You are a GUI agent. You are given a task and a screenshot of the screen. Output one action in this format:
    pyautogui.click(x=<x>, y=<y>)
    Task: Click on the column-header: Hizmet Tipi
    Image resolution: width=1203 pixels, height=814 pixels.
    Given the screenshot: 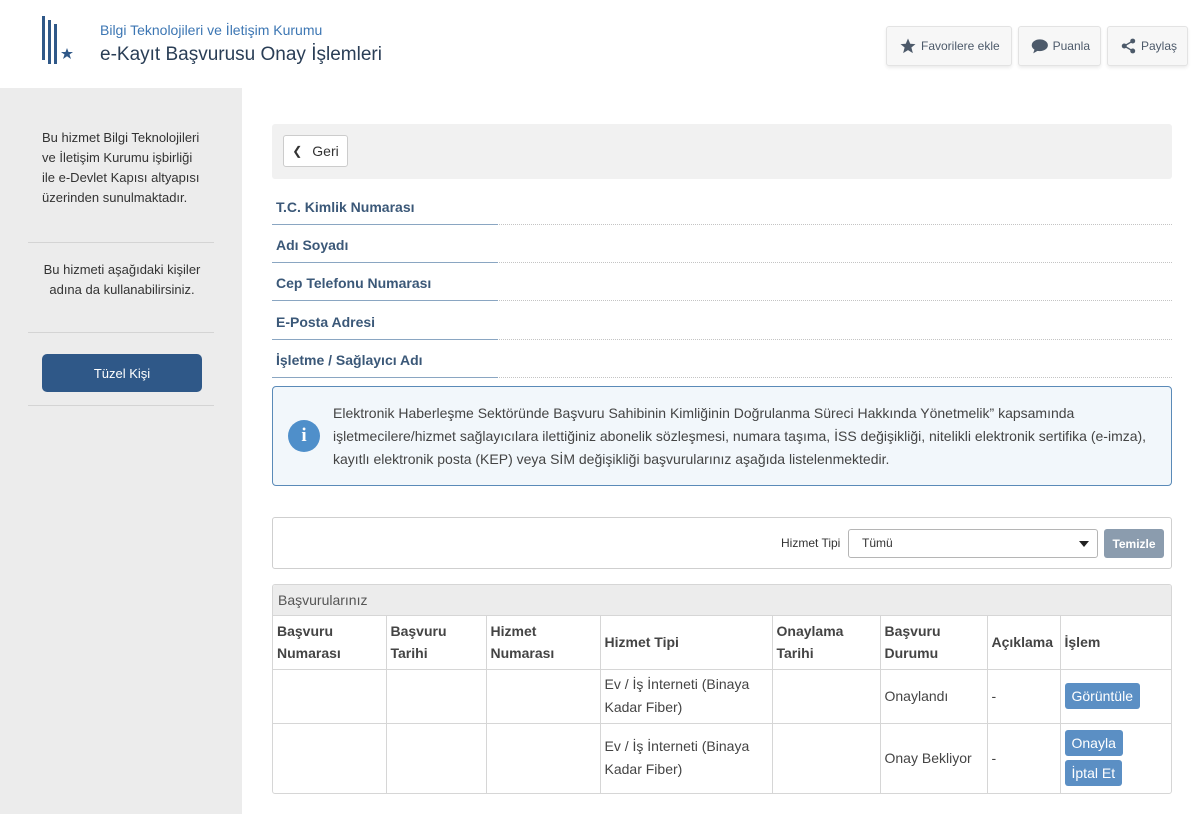 What is the action you would take?
    pyautogui.click(x=686, y=643)
    